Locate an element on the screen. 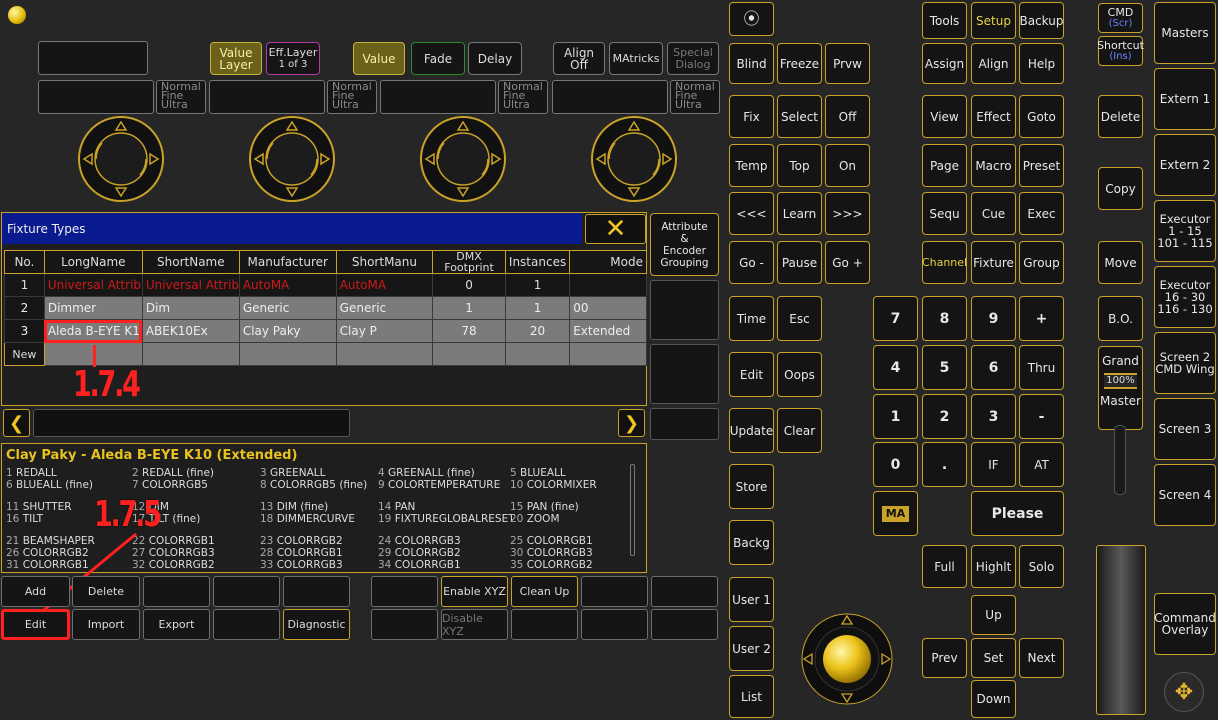 The width and height of the screenshot is (1218, 720). num-5-key: 5 is located at coordinates (944, 367).